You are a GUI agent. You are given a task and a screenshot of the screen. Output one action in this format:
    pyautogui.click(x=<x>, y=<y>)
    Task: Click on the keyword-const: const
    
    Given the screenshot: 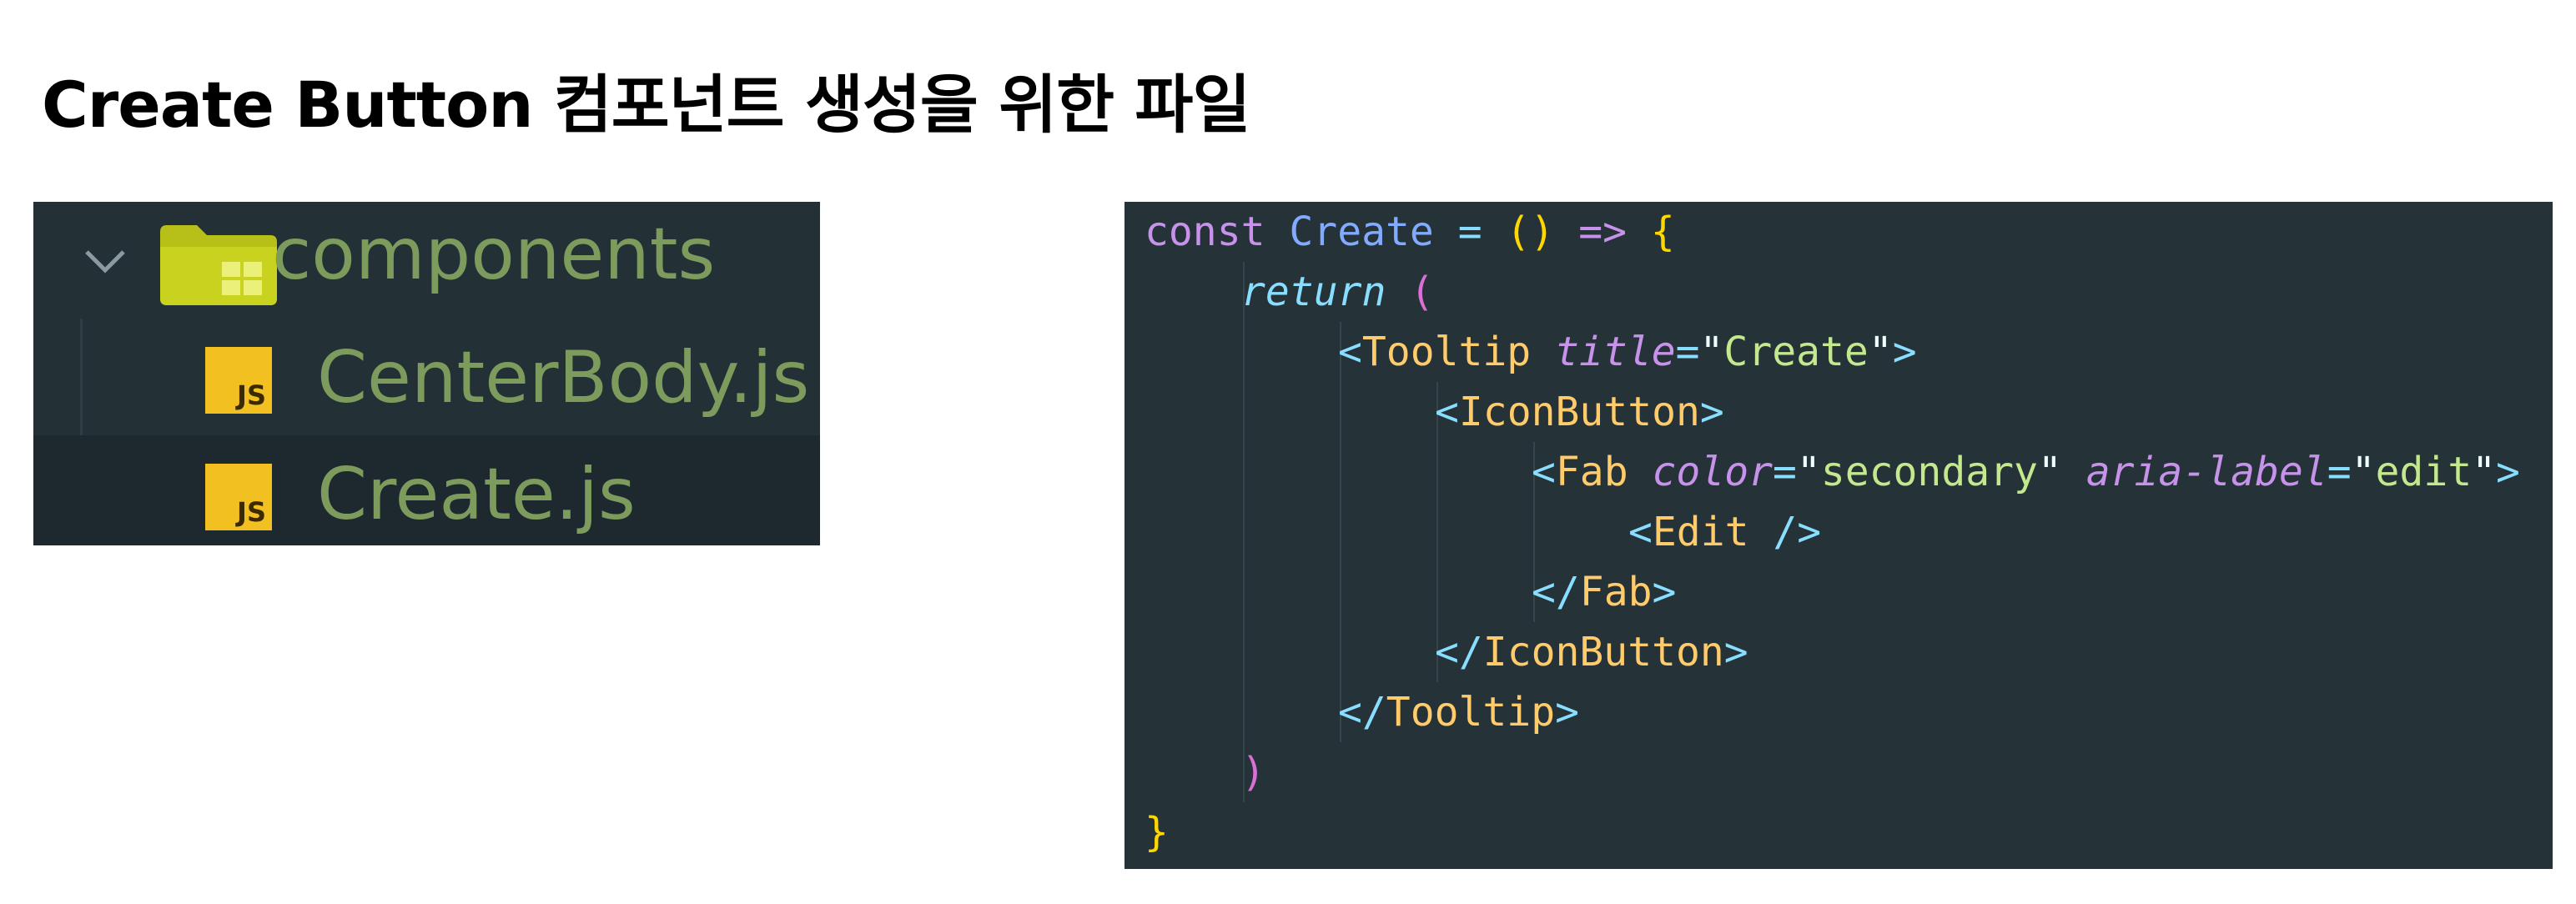 What is the action you would take?
    pyautogui.click(x=1205, y=232)
    